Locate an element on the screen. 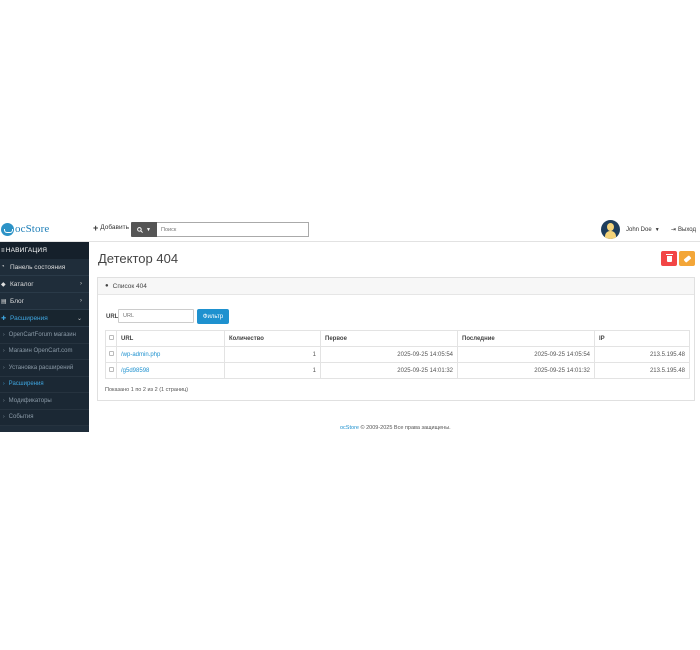  column-header-ip: IP is located at coordinates (642, 338).